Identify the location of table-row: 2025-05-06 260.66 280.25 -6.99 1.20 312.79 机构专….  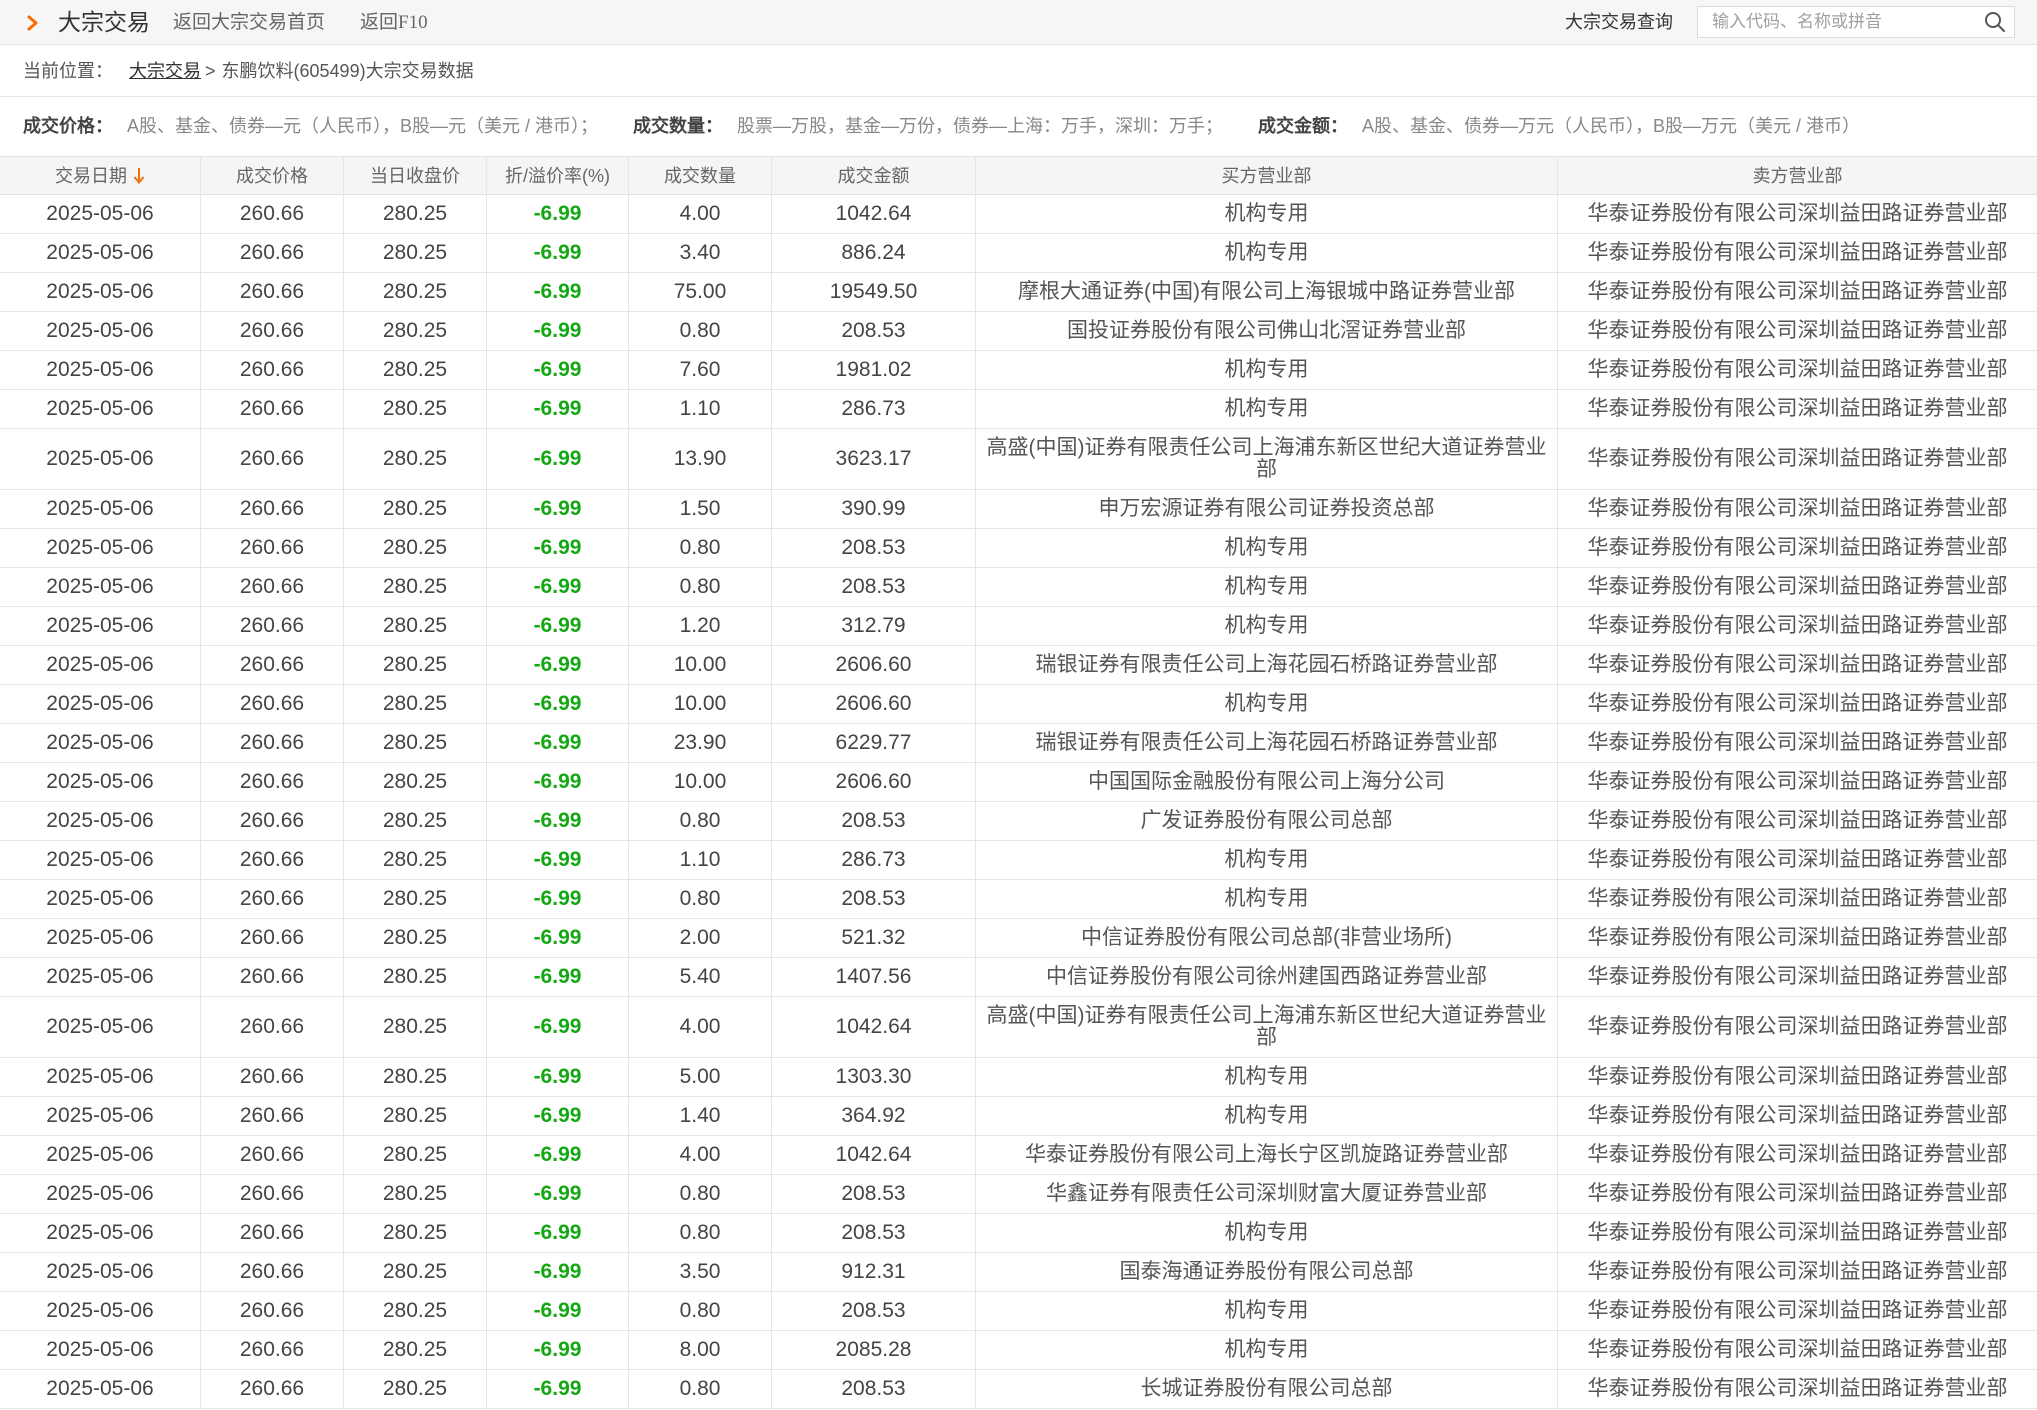
(1018, 626).